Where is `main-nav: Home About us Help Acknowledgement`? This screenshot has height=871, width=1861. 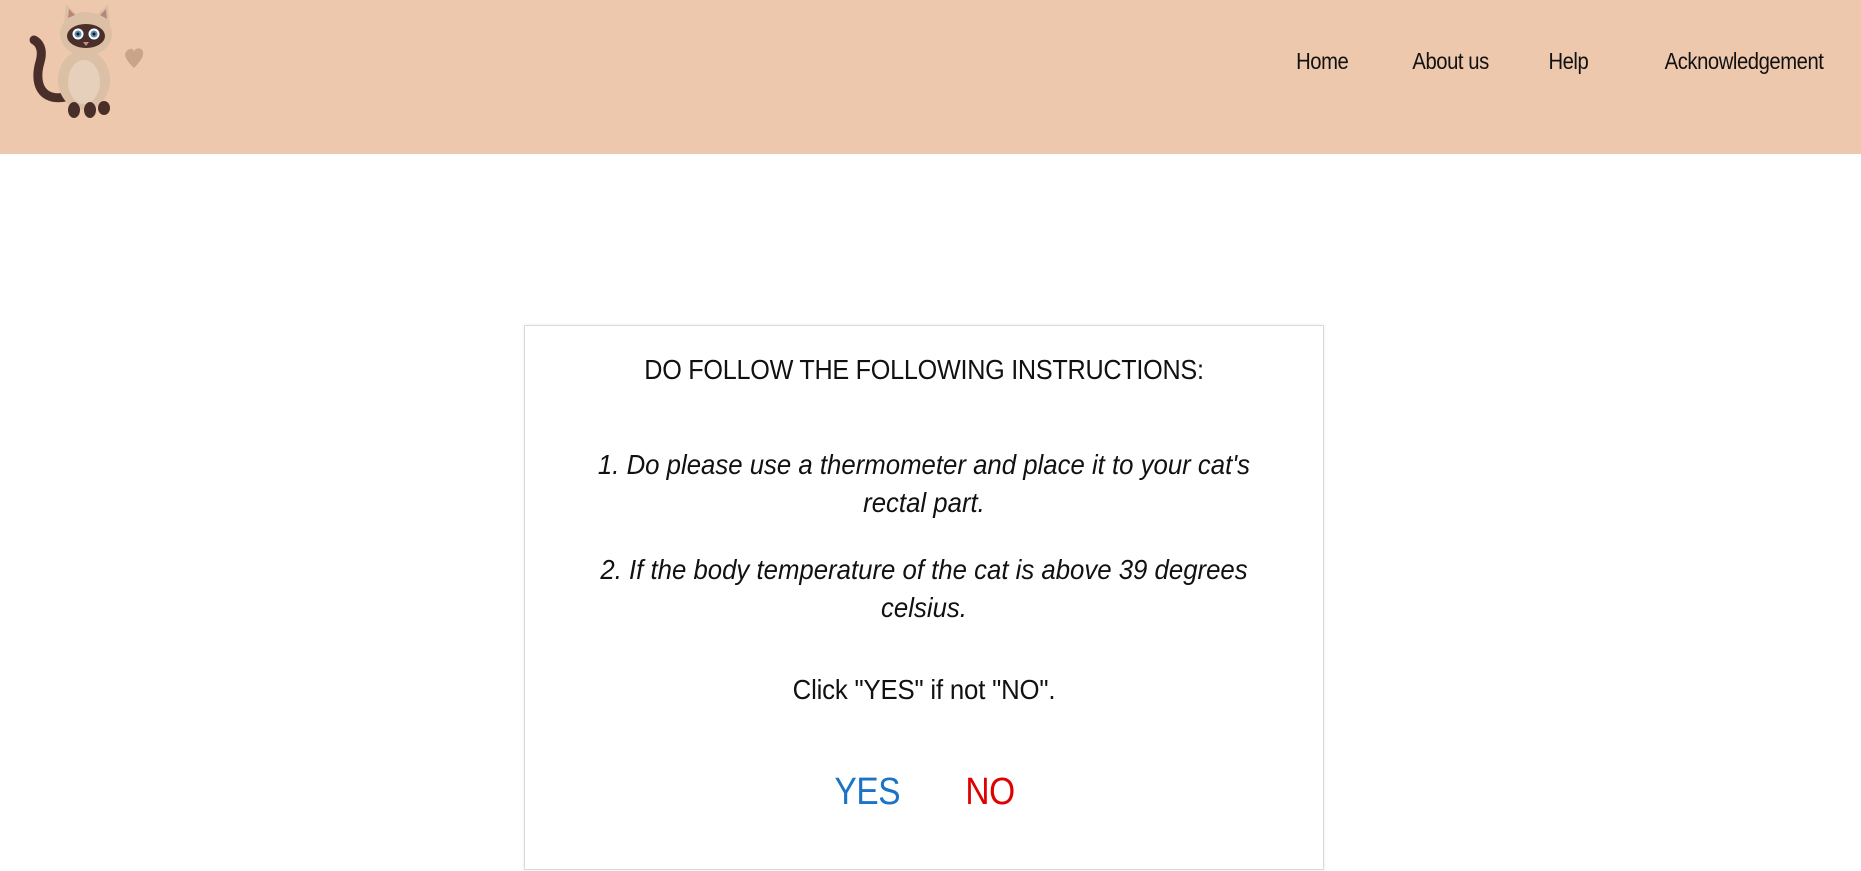 main-nav: Home About us Help Acknowledgement is located at coordinates (1556, 61).